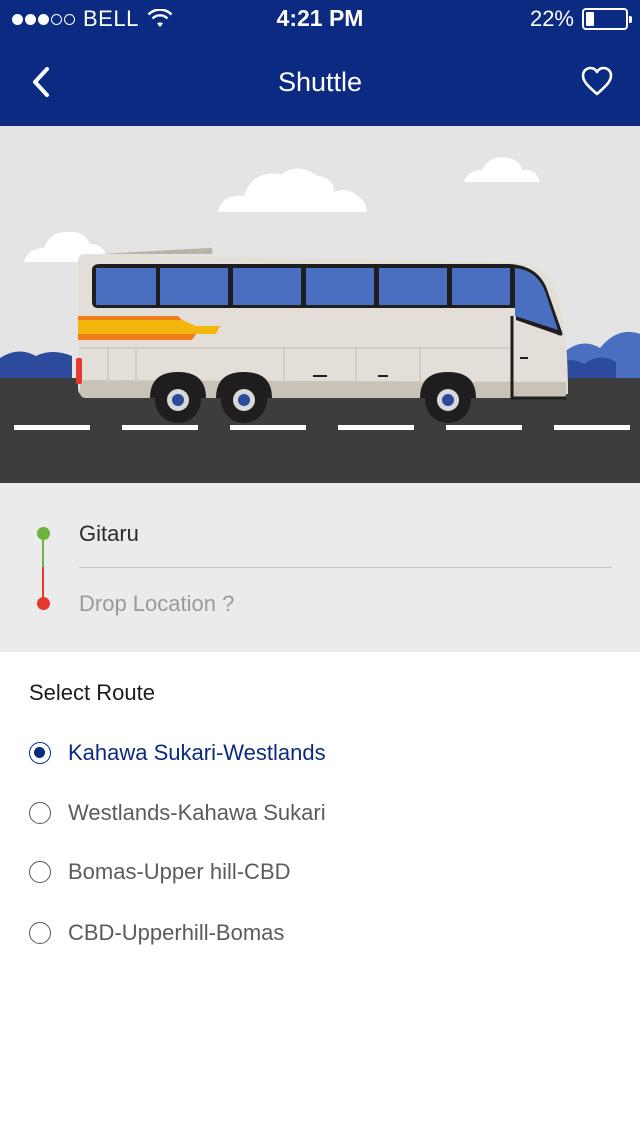 The image size is (640, 1136). I want to click on route-label: CBD-Upperhill-Bomas, so click(176, 932).